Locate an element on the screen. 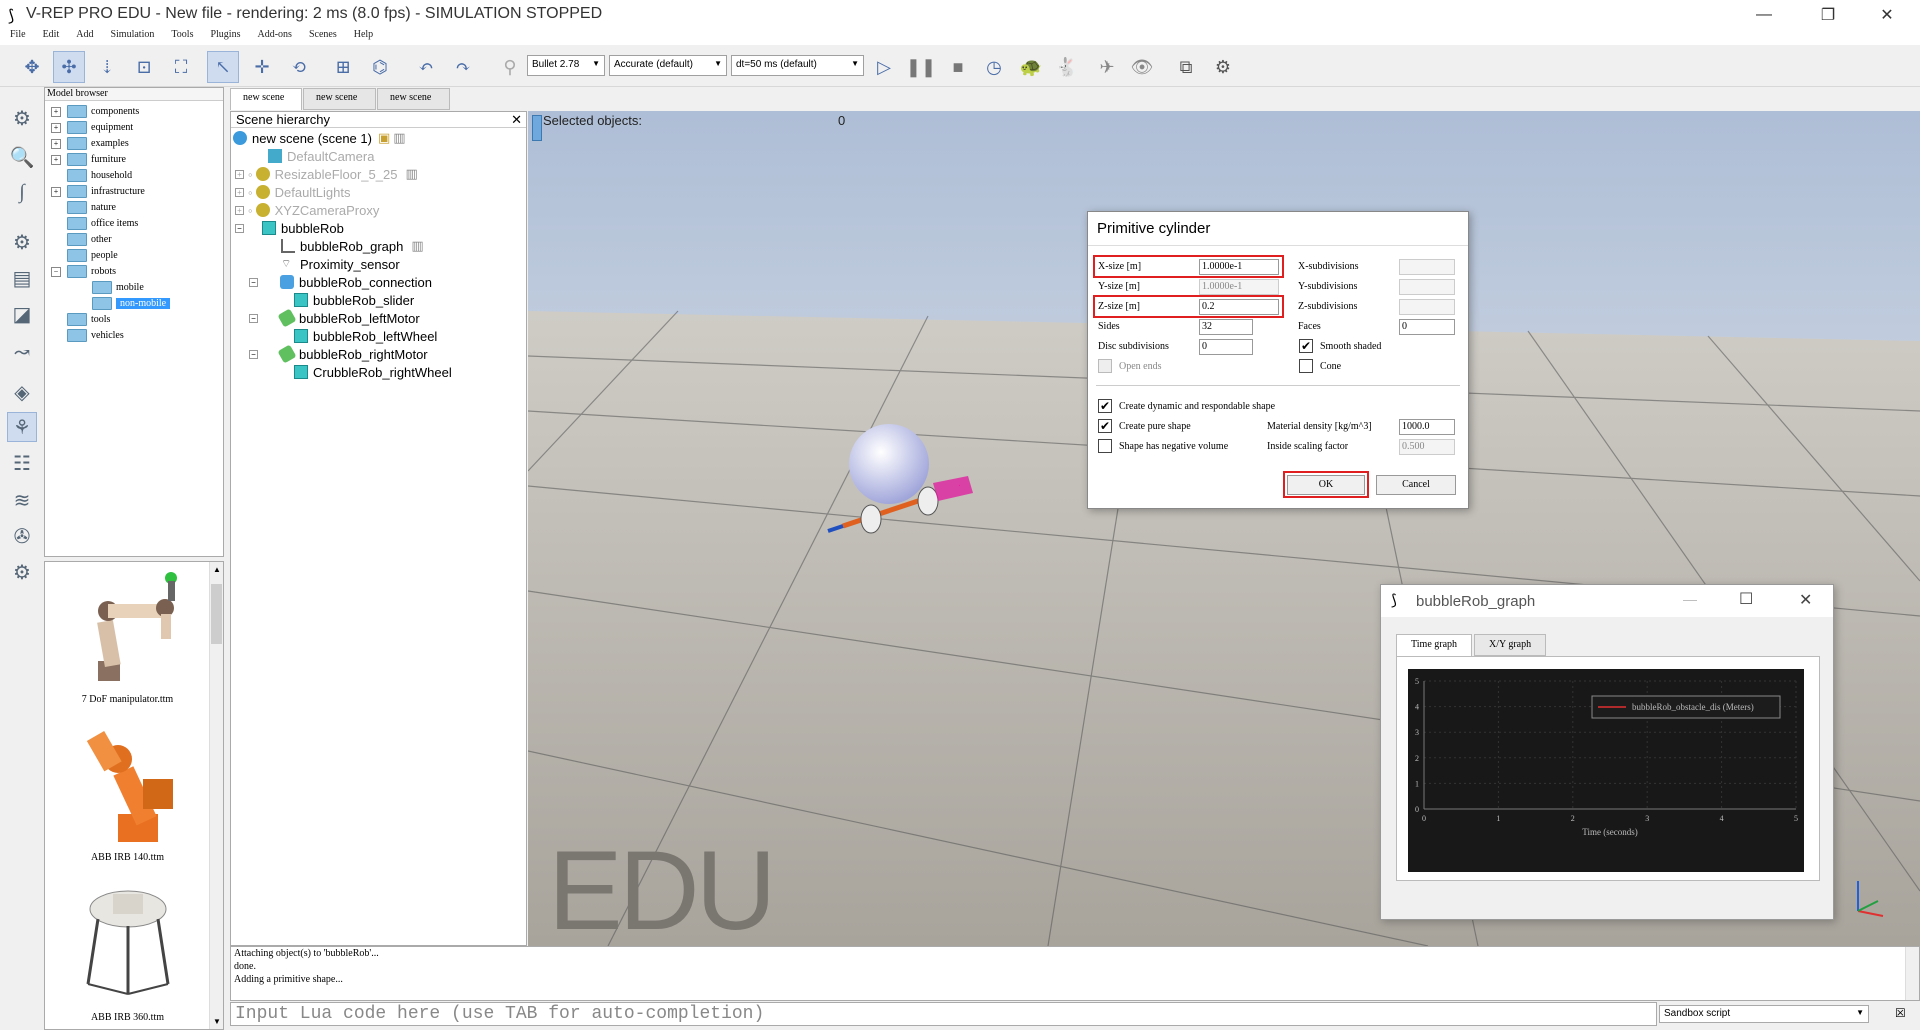 The width and height of the screenshot is (1920, 1030). script-selector: Sandbox script ▼ is located at coordinates (1764, 1014).